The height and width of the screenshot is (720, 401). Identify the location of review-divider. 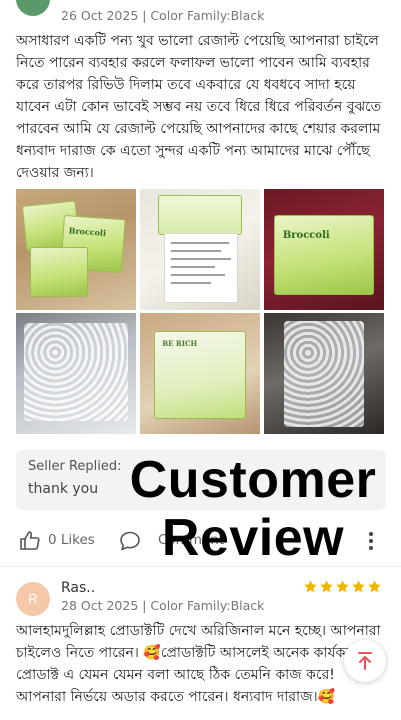
(200, 566).